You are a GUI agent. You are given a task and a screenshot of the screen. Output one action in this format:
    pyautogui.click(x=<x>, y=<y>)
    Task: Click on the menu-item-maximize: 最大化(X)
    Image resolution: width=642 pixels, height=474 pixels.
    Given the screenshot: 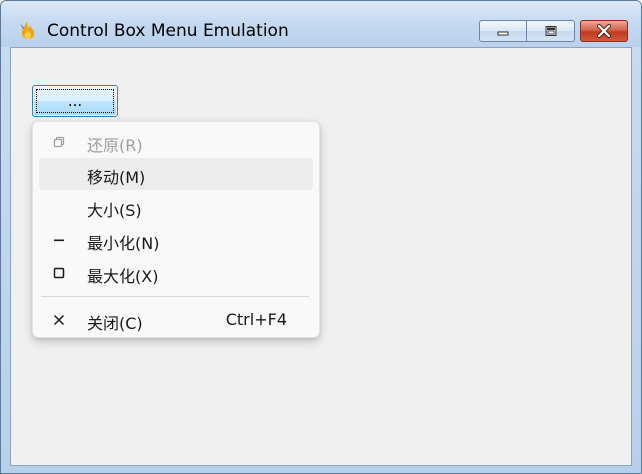 What is the action you would take?
    pyautogui.click(x=176, y=273)
    